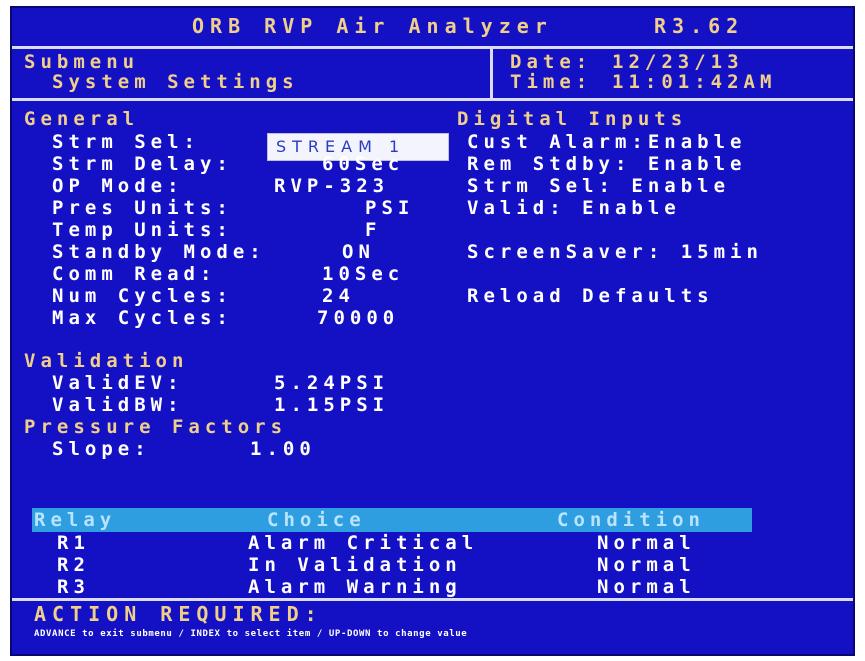 The height and width of the screenshot is (661, 865). Describe the element at coordinates (142, 296) in the screenshot. I see `general-label: Num Cycles:` at that location.